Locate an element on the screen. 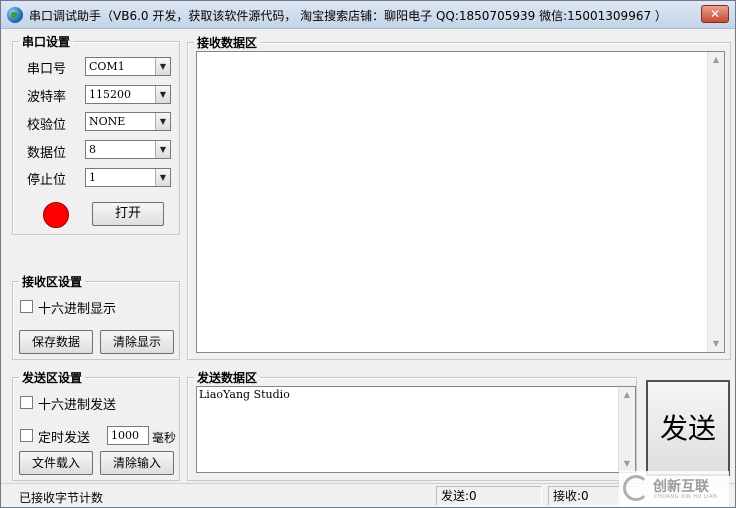 The height and width of the screenshot is (508, 736). hex-display-checkbox is located at coordinates (26, 306).